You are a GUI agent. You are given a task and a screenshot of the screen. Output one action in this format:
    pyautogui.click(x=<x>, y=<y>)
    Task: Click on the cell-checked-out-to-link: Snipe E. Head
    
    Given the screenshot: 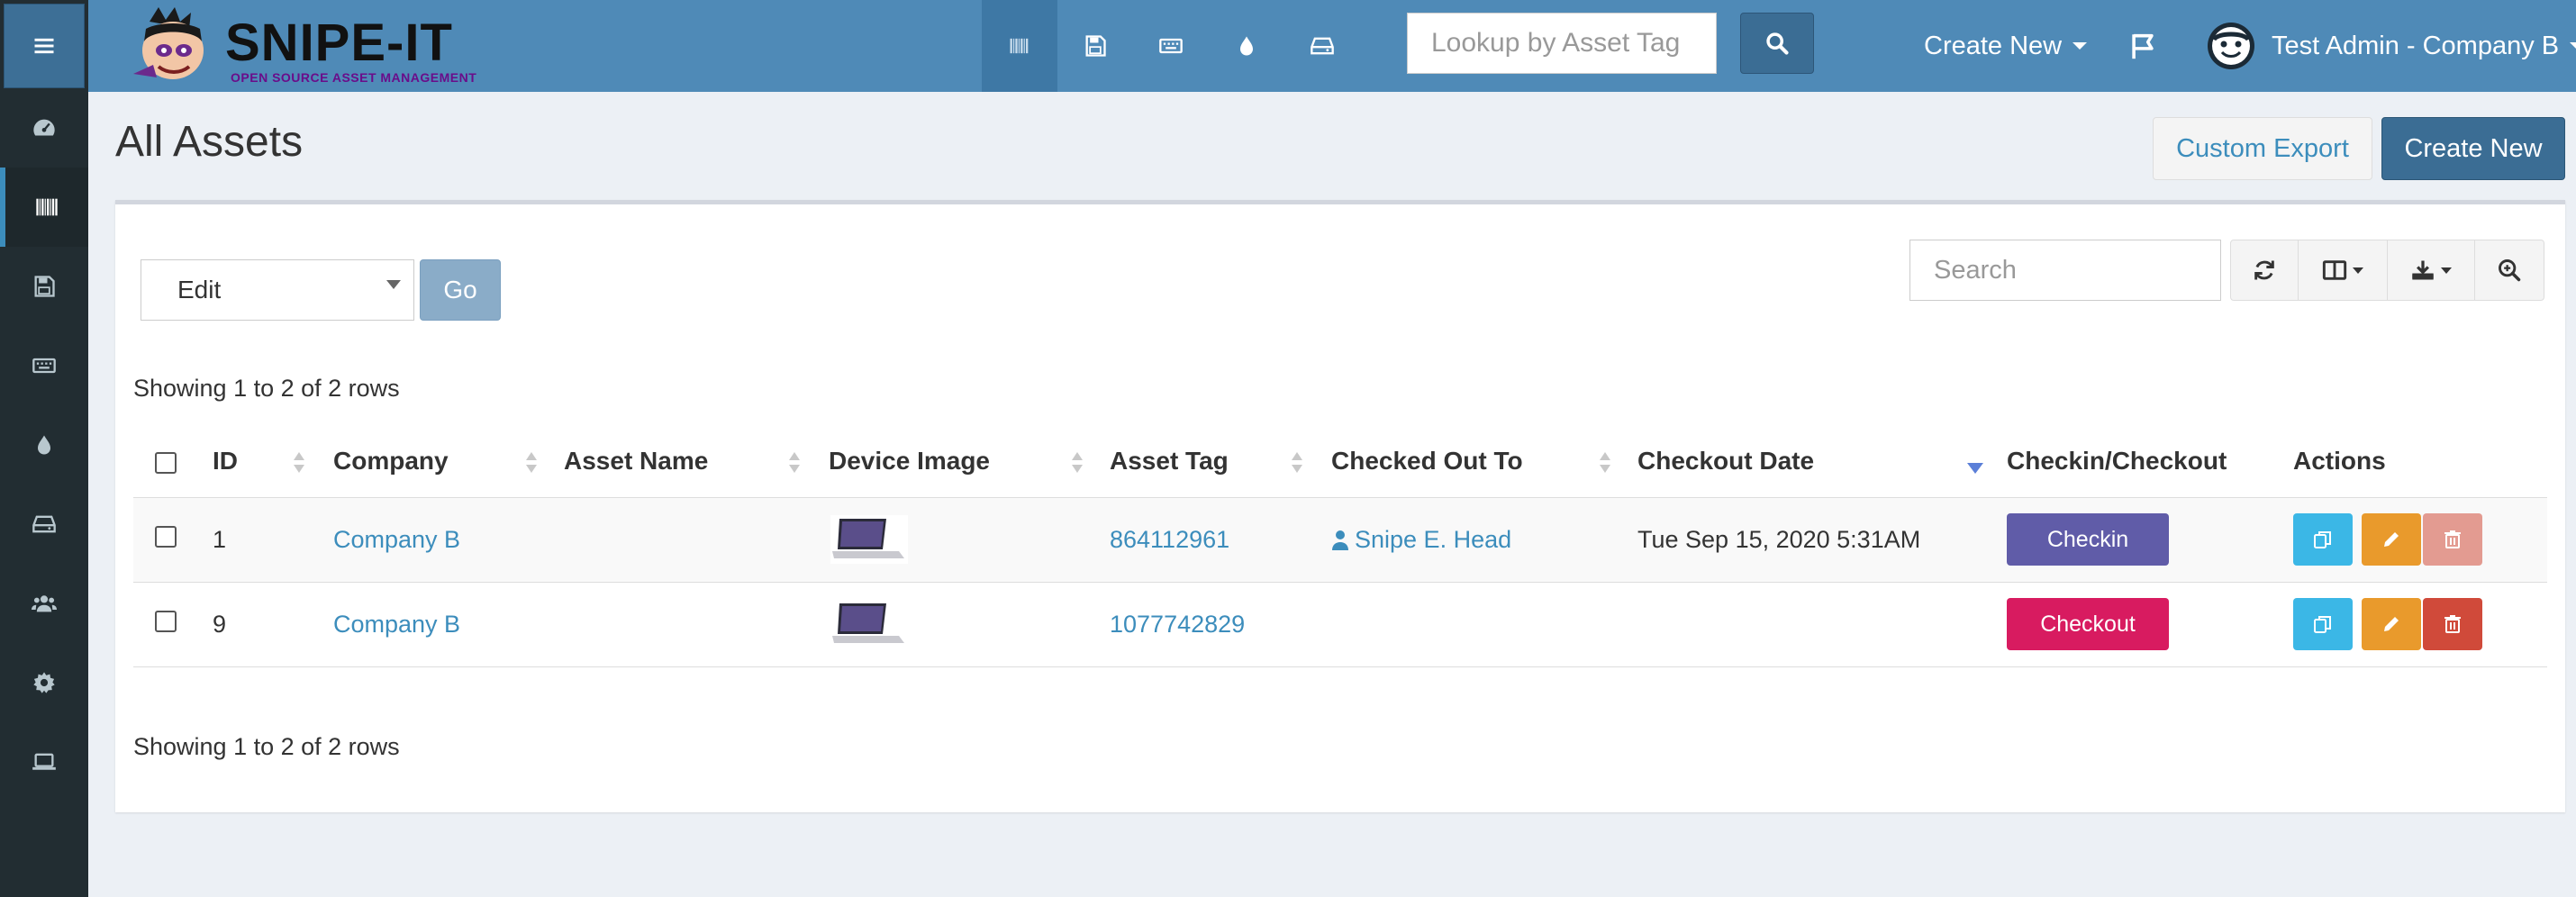 What is the action you would take?
    pyautogui.click(x=1433, y=540)
    